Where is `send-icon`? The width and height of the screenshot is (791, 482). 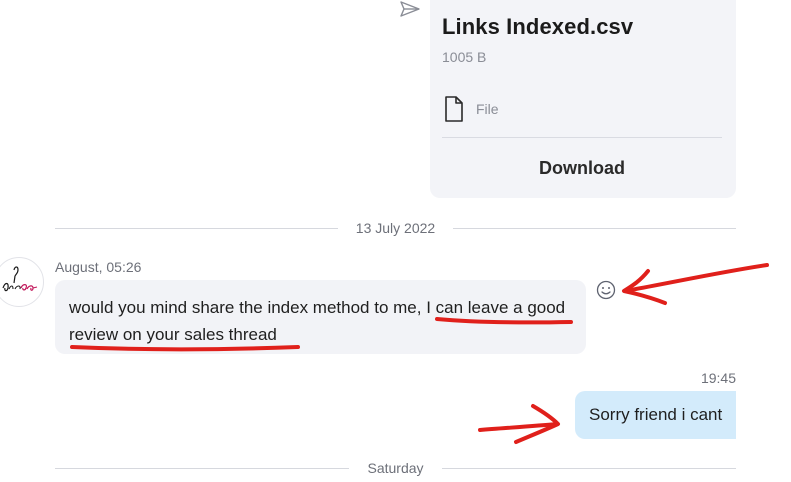
send-icon is located at coordinates (410, 9).